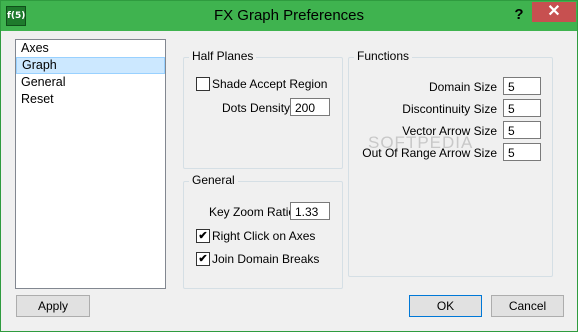 The height and width of the screenshot is (332, 578). Describe the element at coordinates (421, 142) in the screenshot. I see `watermark: SOFTPEDIA` at that location.